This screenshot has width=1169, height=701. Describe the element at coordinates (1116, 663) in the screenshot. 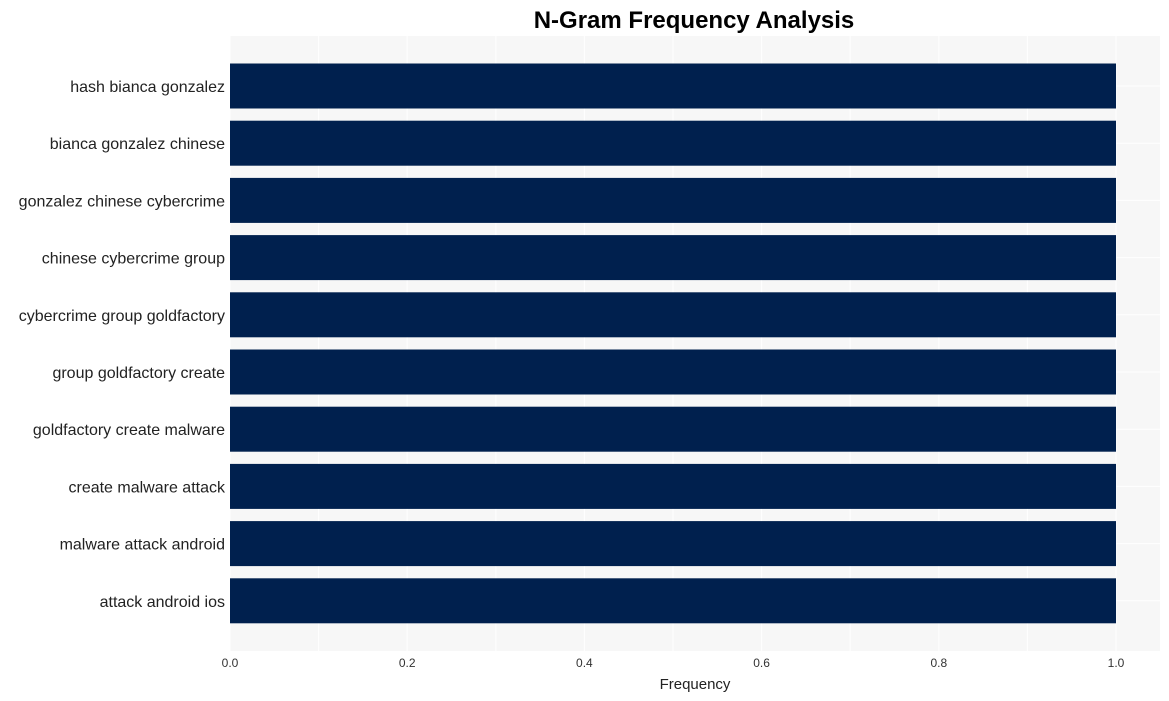

I see `x-tick-label: 1.0` at that location.